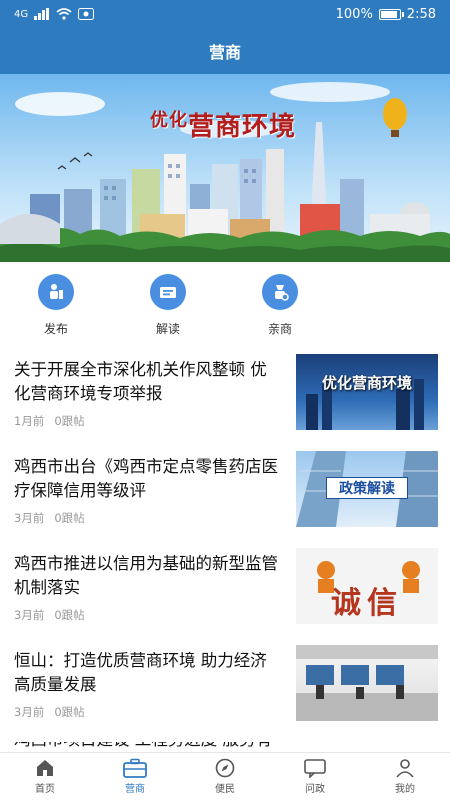 The image size is (450, 800). I want to click on app-bar: 营商, so click(225, 51).